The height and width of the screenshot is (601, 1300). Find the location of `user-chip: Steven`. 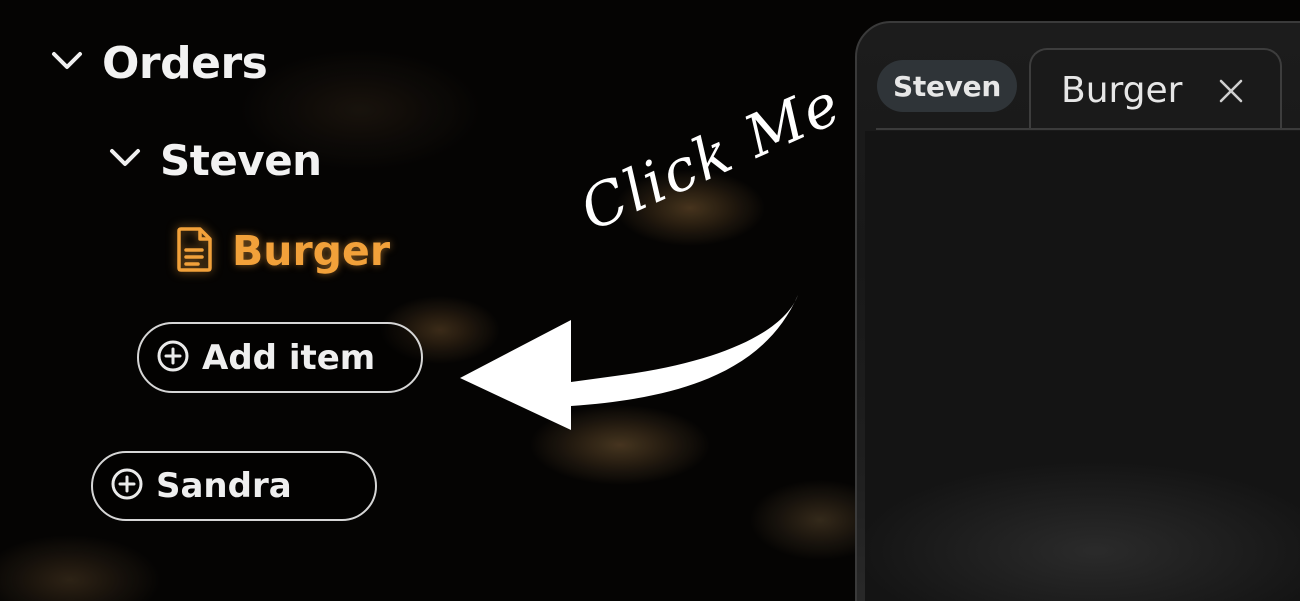

user-chip: Steven is located at coordinates (947, 86).